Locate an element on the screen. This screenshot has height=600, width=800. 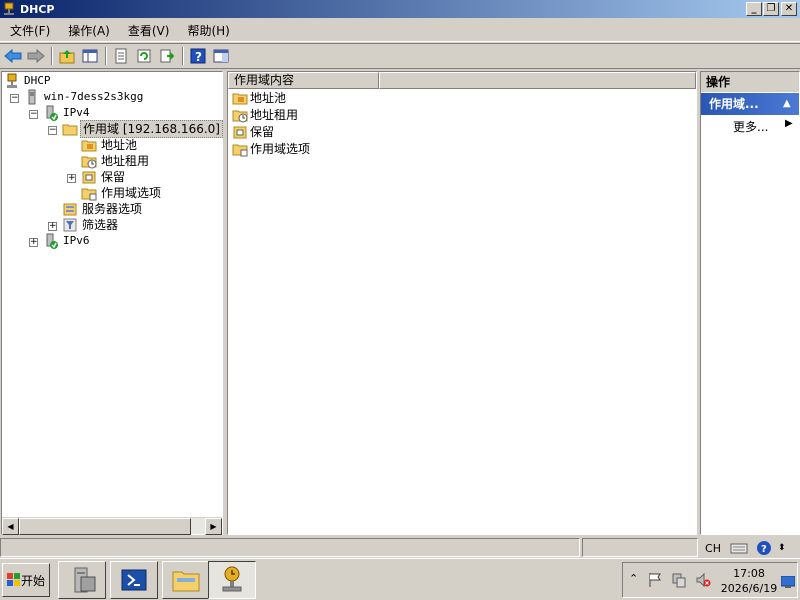
list-item-label: 地址租用 is located at coordinates (274, 115).